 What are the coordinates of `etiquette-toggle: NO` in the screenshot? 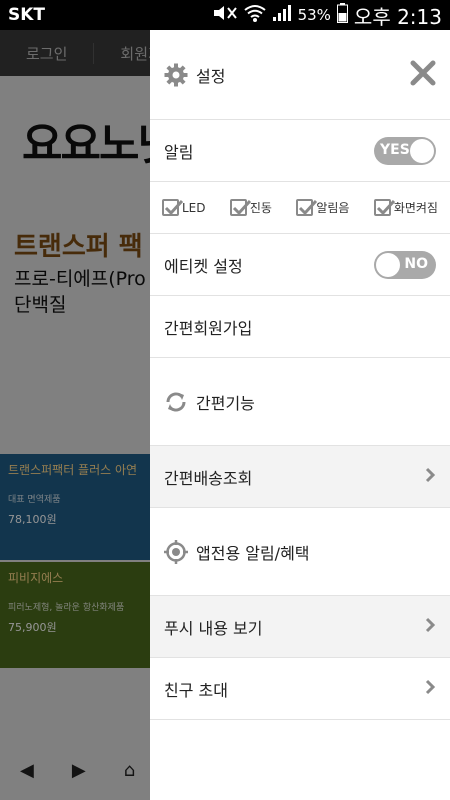 It's located at (405, 264).